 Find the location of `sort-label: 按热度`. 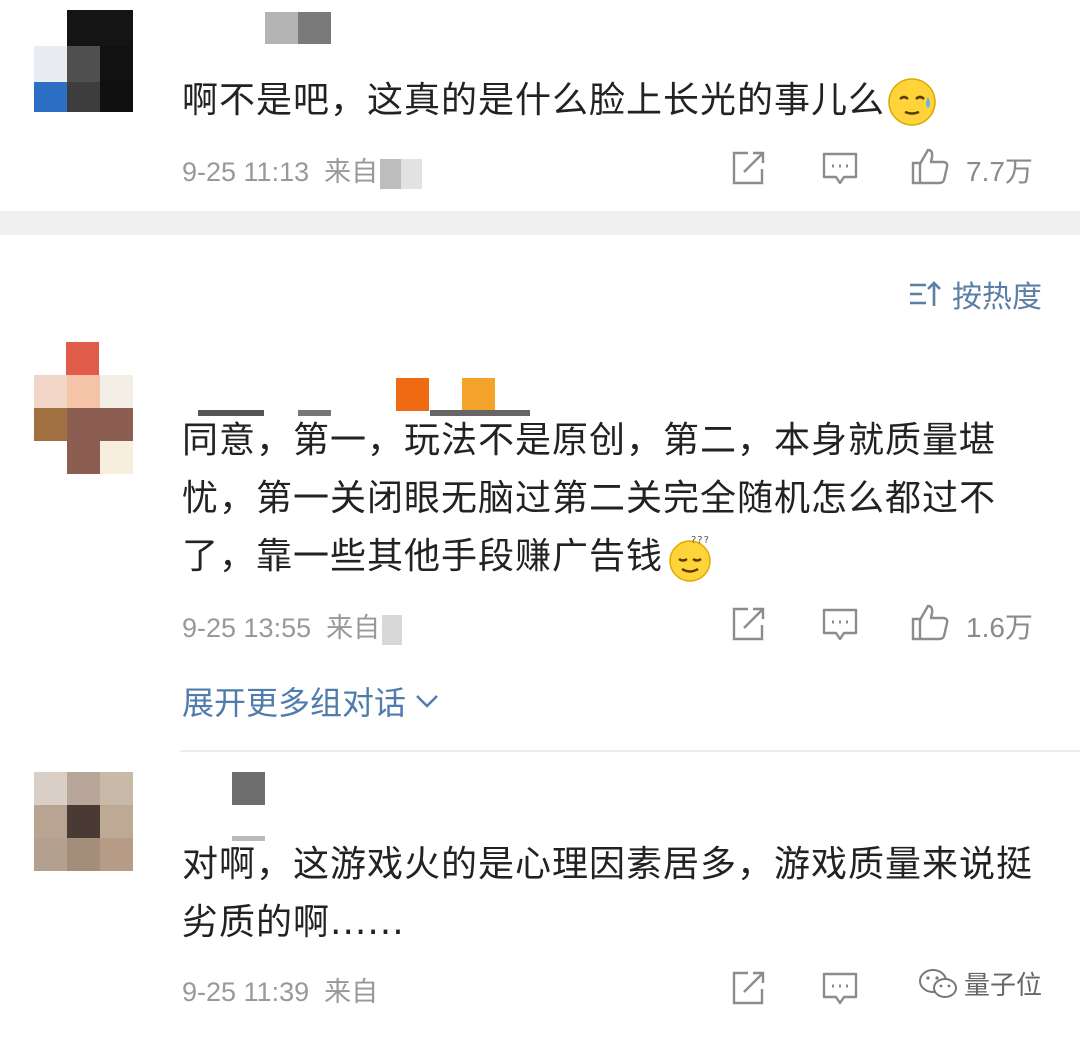

sort-label: 按热度 is located at coordinates (997, 297).